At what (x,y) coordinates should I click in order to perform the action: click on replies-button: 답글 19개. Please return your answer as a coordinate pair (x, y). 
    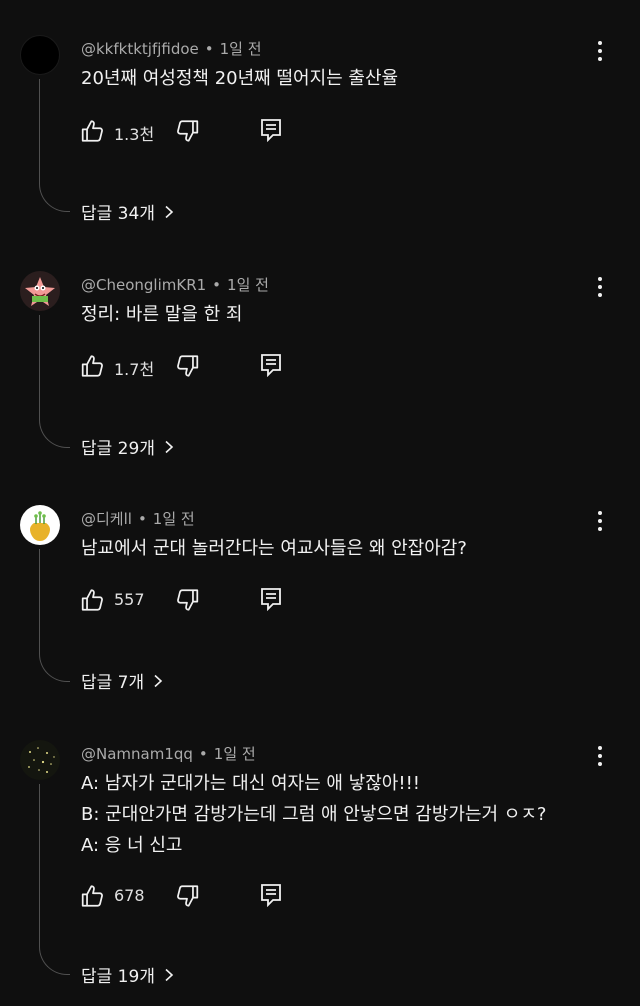
    Looking at the image, I should click on (128, 974).